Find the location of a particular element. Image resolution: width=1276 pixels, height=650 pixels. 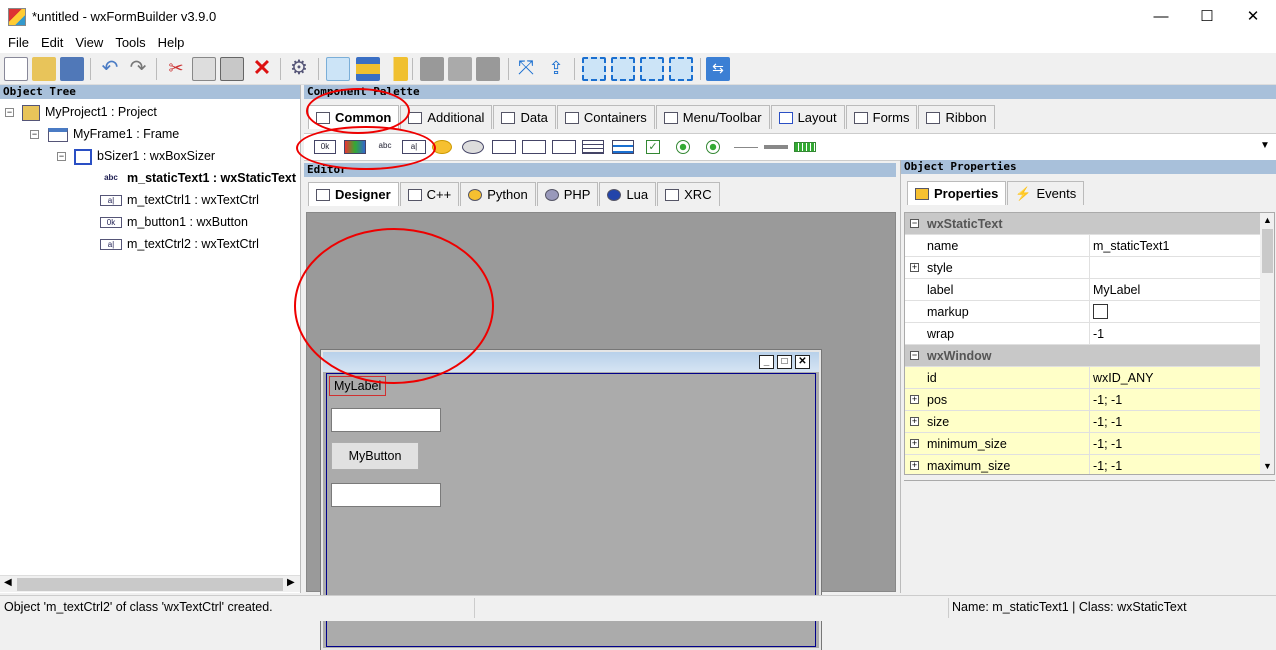

palette-static-text-icon: abc is located at coordinates (385, 147).